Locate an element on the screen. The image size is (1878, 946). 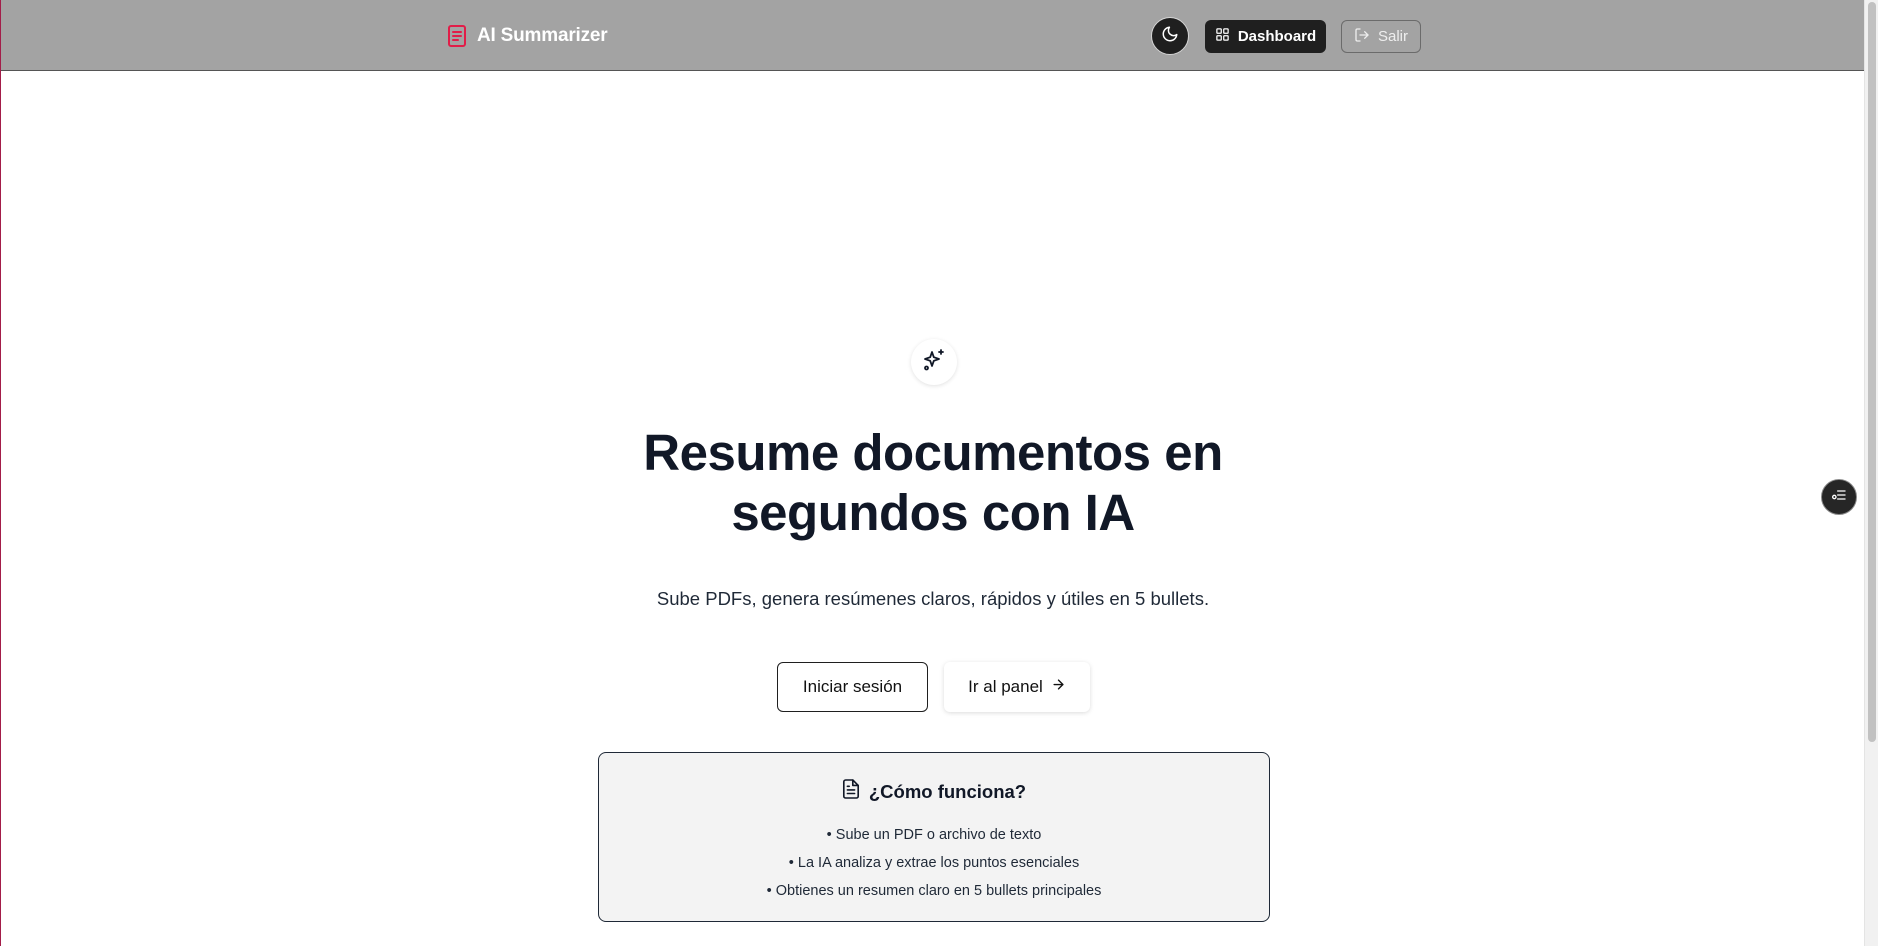
how-it-works-header: ¿Cómo funciona? is located at coordinates (934, 791).